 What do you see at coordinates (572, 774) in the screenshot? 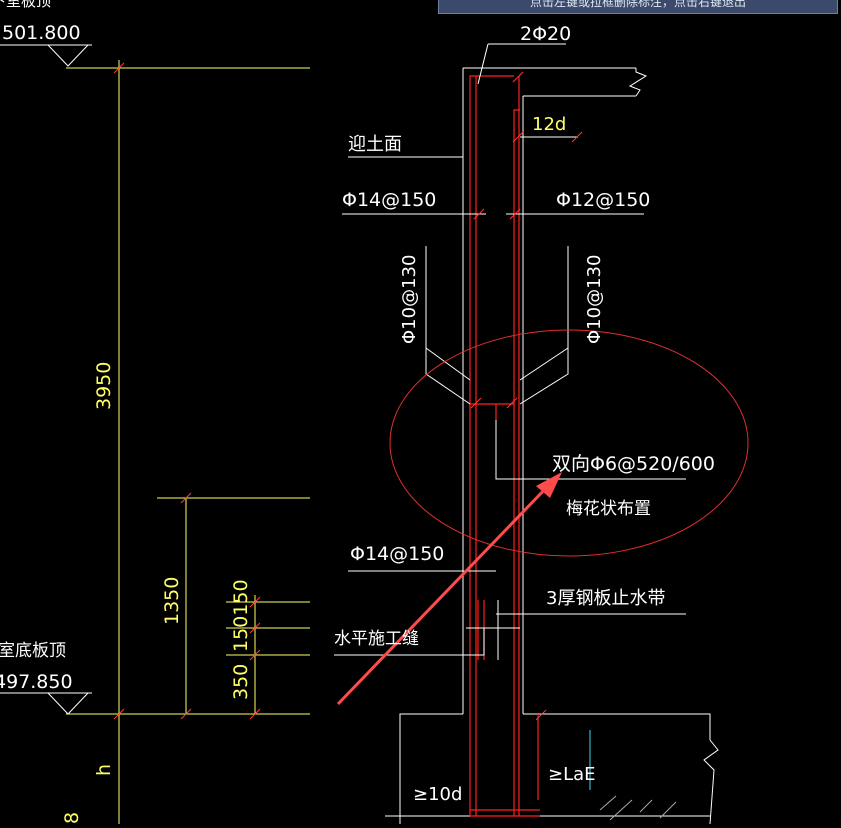
I see `dim-lae: ≥LaE` at bounding box center [572, 774].